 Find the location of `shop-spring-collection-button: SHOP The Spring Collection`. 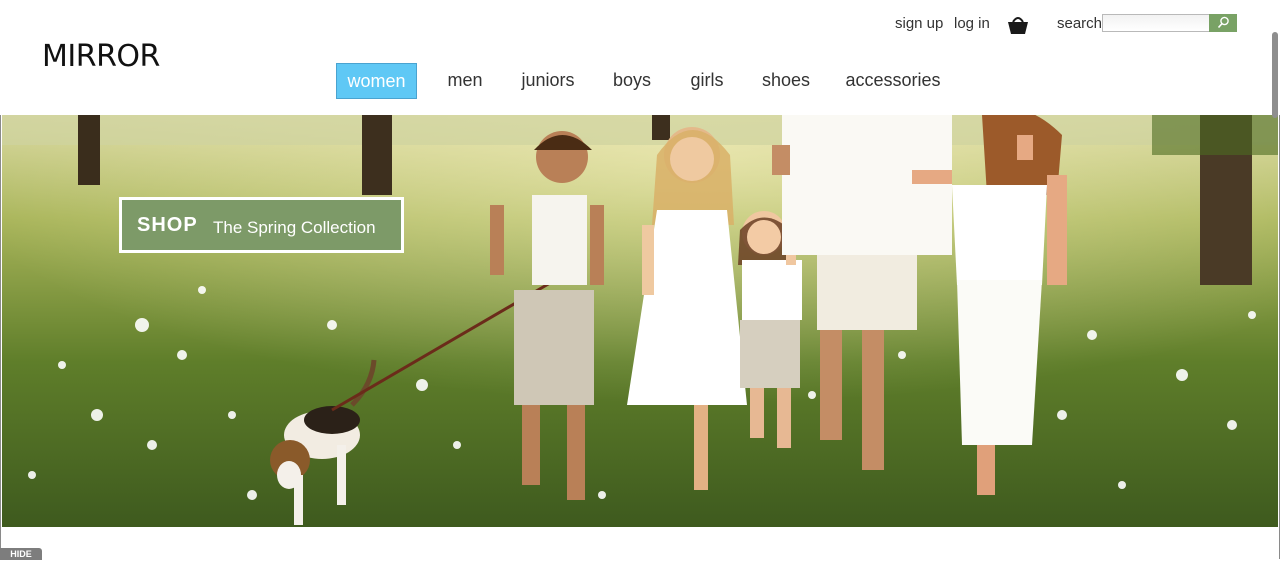

shop-spring-collection-button: SHOP The Spring Collection is located at coordinates (261, 225).